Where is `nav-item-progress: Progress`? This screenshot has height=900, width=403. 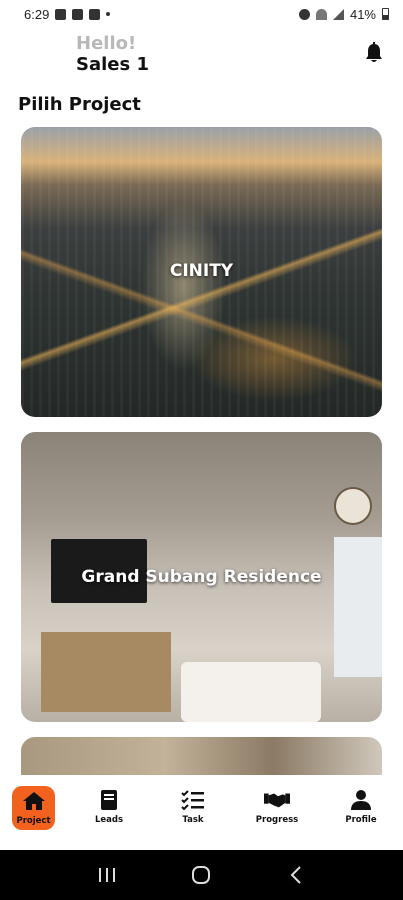 nav-item-progress: Progress is located at coordinates (277, 806).